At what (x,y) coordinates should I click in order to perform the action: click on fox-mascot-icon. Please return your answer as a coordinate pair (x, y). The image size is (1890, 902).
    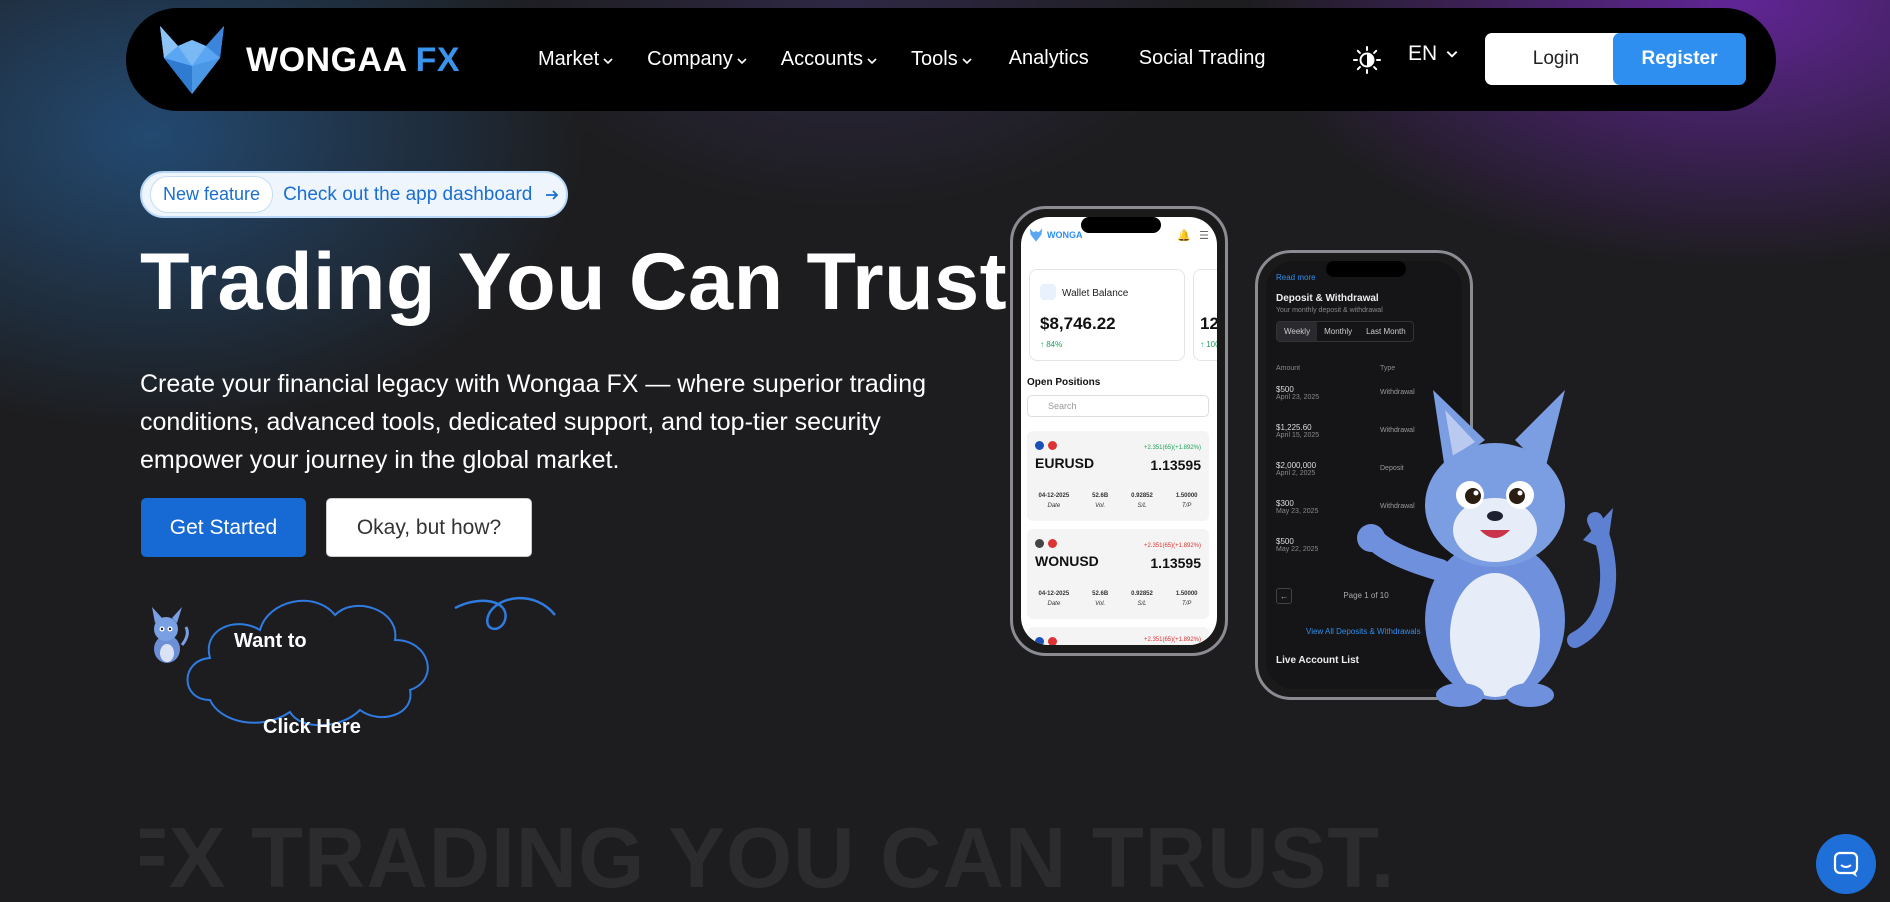
    Looking at the image, I should click on (1487, 548).